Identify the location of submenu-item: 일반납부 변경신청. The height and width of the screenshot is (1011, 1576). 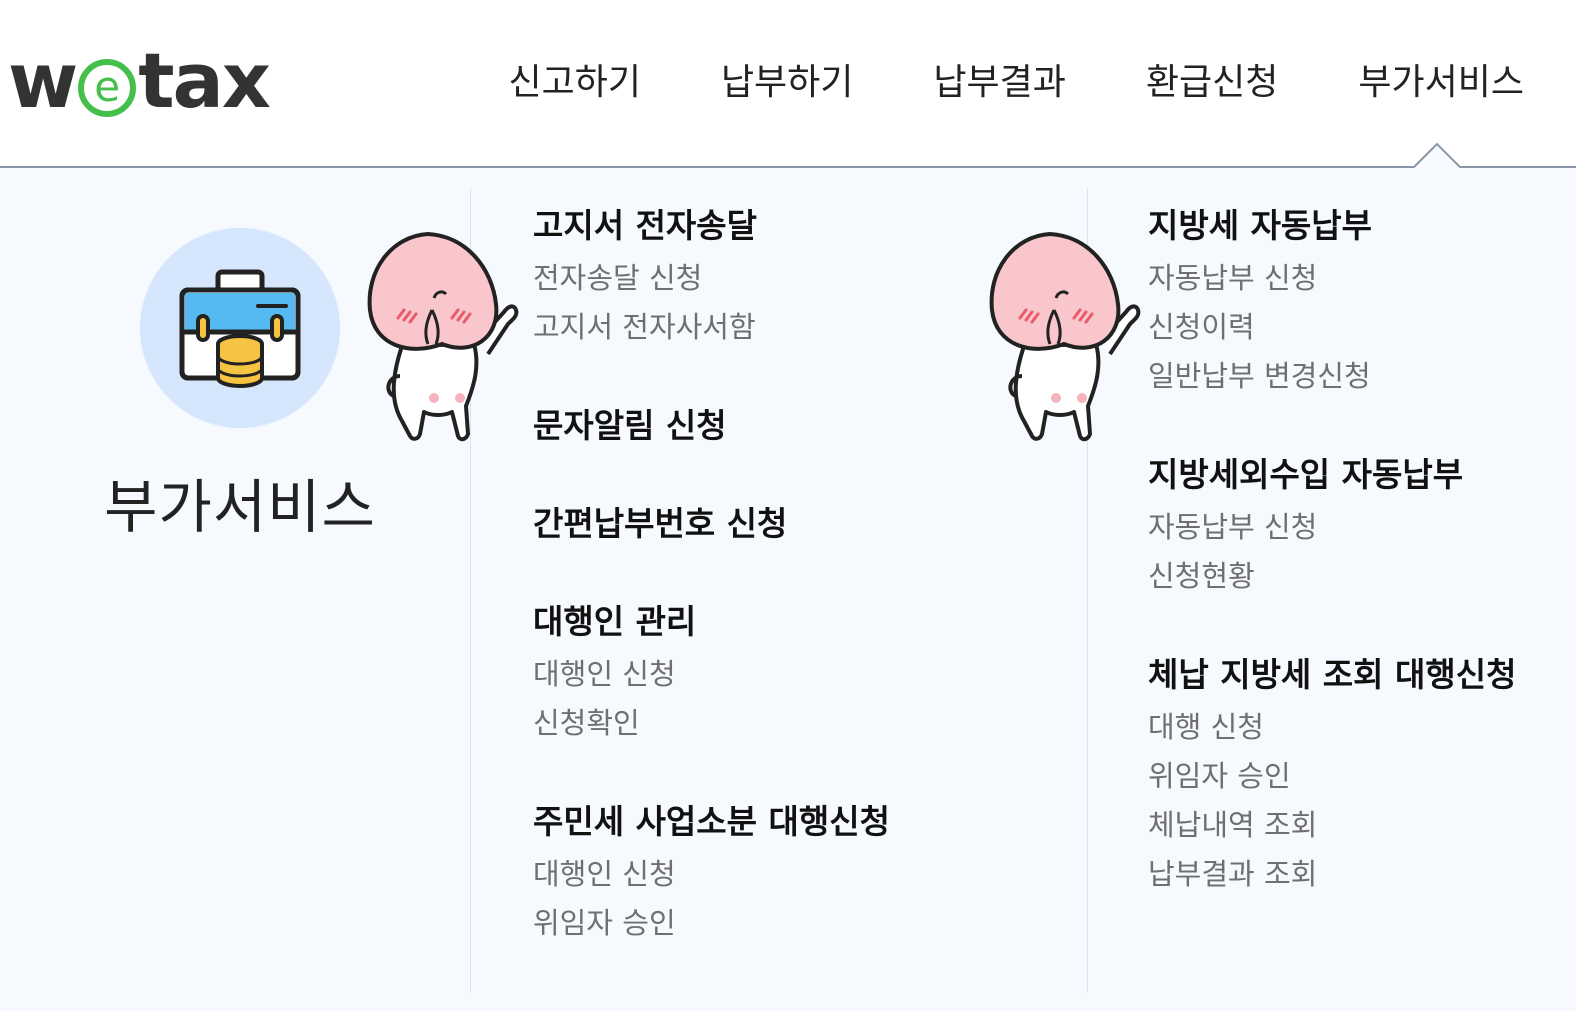
(1332, 376).